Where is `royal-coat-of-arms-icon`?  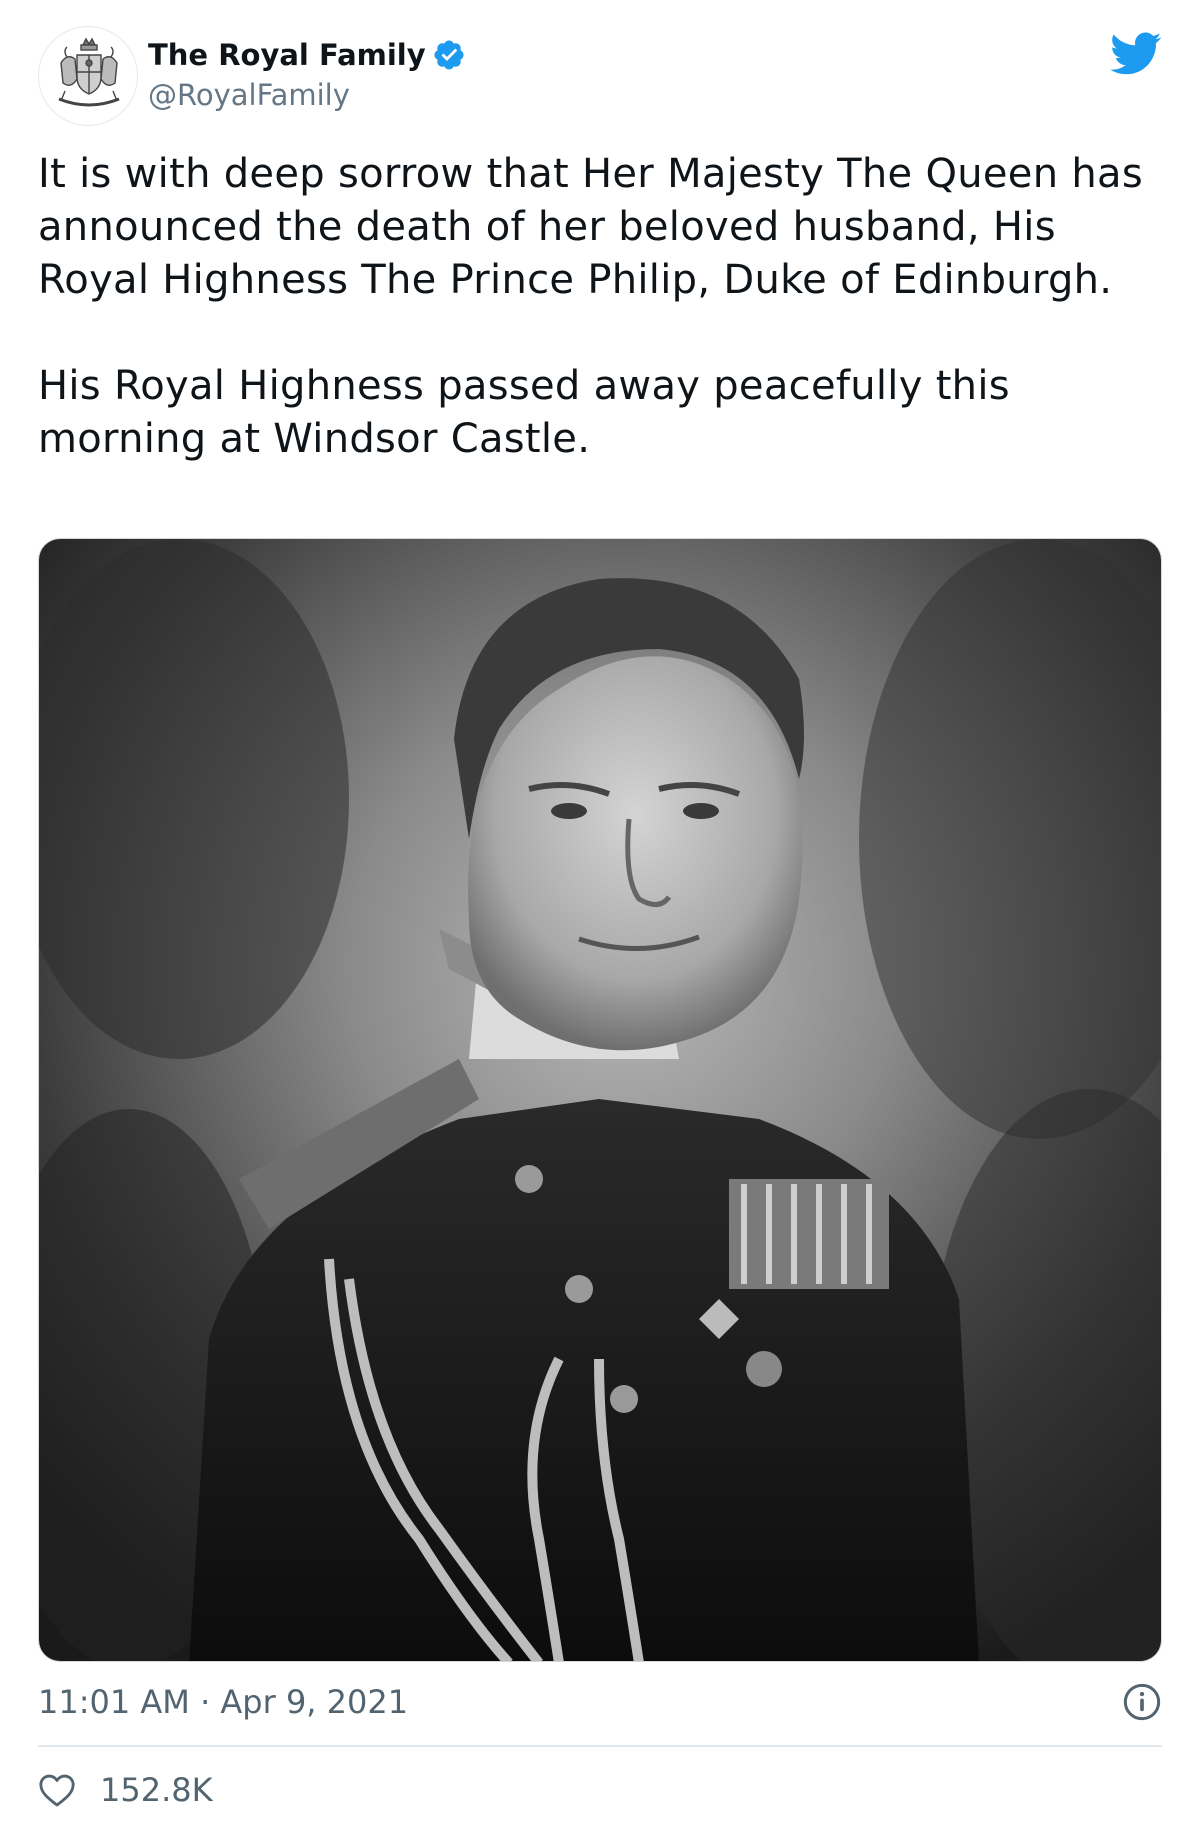 royal-coat-of-arms-icon is located at coordinates (89, 72).